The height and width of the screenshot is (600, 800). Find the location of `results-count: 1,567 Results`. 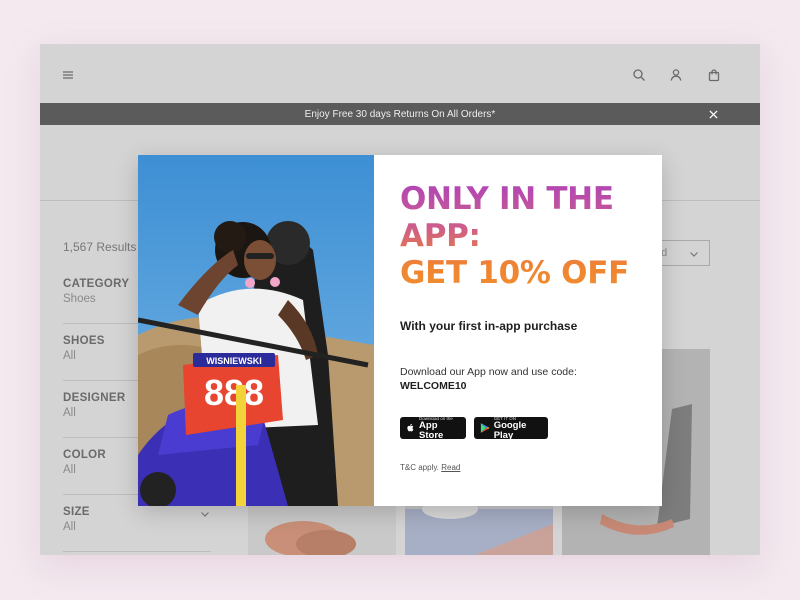

results-count: 1,567 Results is located at coordinates (100, 247).